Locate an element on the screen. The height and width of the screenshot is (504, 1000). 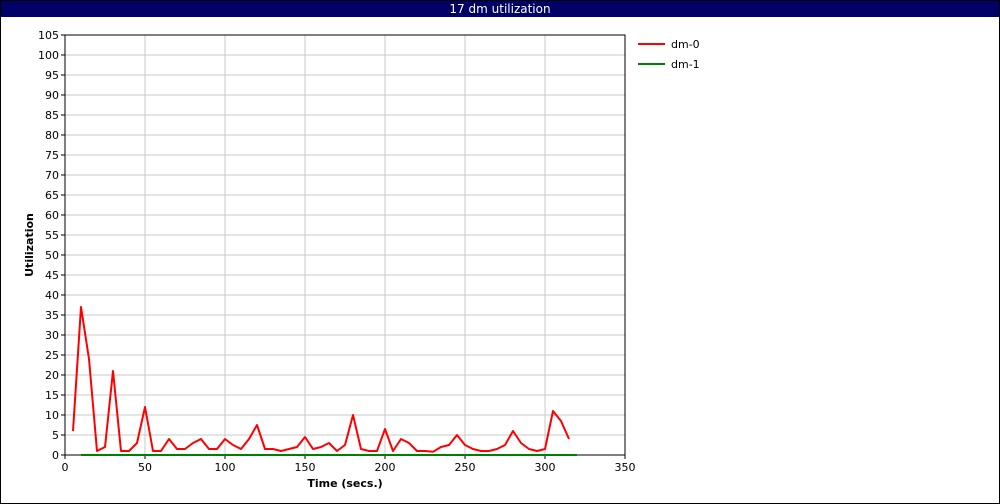
y-tick-label: 10 is located at coordinates (52, 415).